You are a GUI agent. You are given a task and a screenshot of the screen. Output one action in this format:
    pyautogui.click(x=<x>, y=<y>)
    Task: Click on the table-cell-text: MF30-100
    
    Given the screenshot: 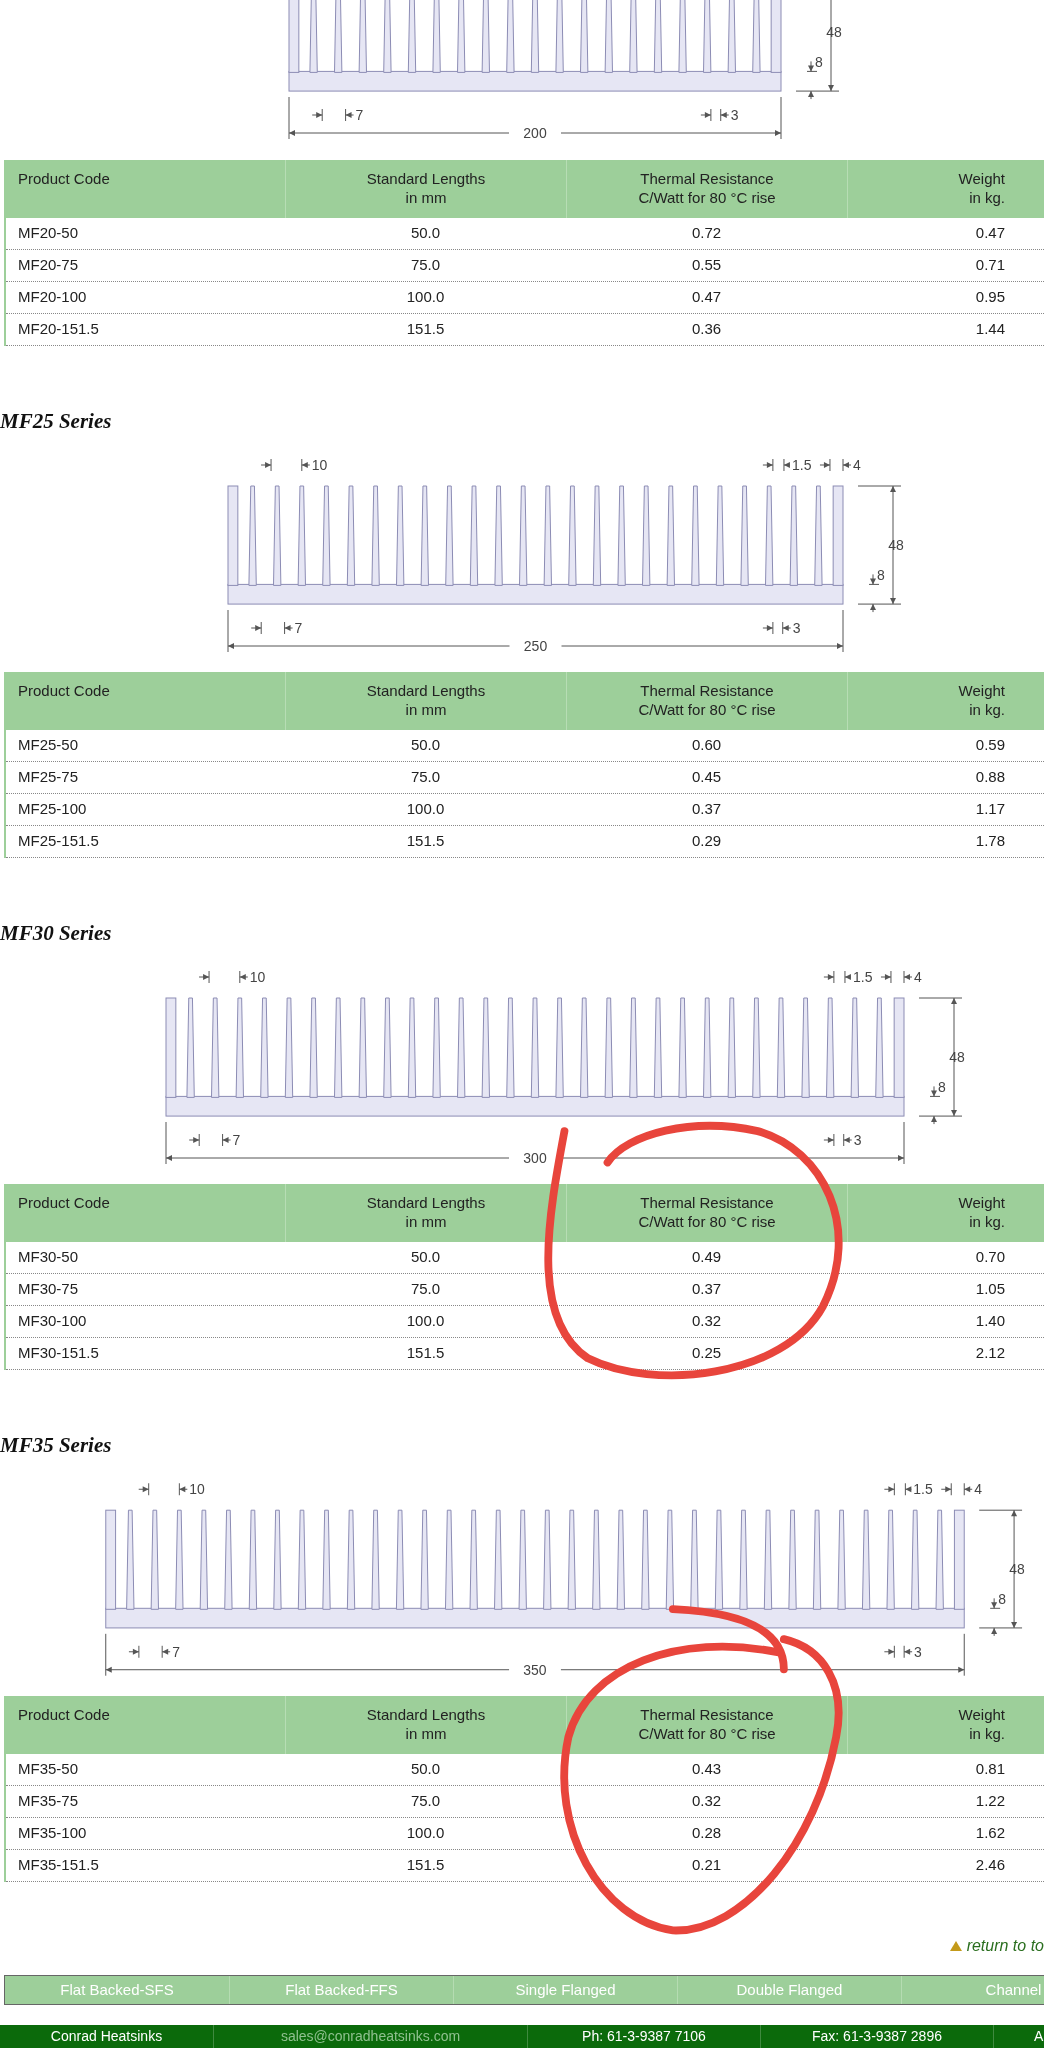 What is the action you would take?
    pyautogui.click(x=52, y=1321)
    